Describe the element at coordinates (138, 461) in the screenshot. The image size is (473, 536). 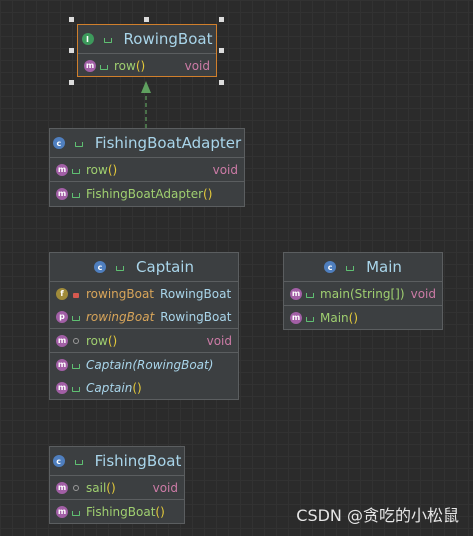
I see `fishing-boat-title: FishingBoat` at that location.